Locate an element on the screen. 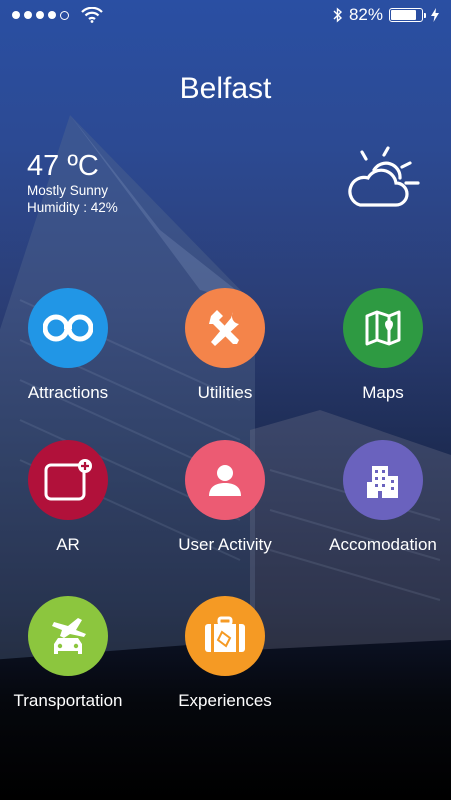 Image resolution: width=451 pixels, height=800 pixels. accomodation-circle is located at coordinates (383, 480).